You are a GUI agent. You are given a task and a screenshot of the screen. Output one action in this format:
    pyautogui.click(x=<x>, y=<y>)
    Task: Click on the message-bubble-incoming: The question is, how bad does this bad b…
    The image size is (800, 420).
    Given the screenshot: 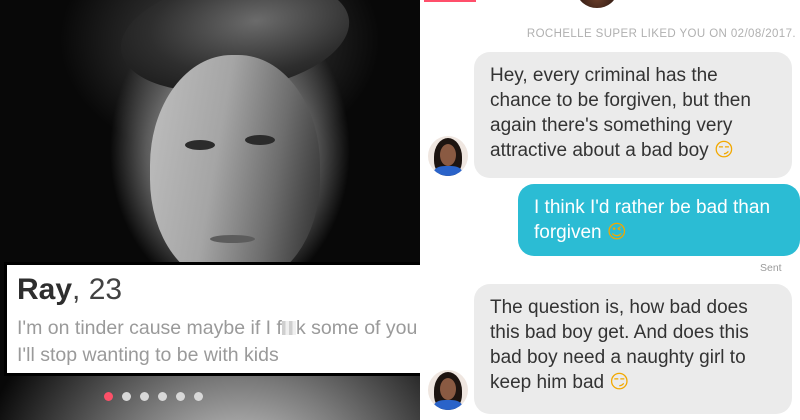 What is the action you would take?
    pyautogui.click(x=633, y=349)
    